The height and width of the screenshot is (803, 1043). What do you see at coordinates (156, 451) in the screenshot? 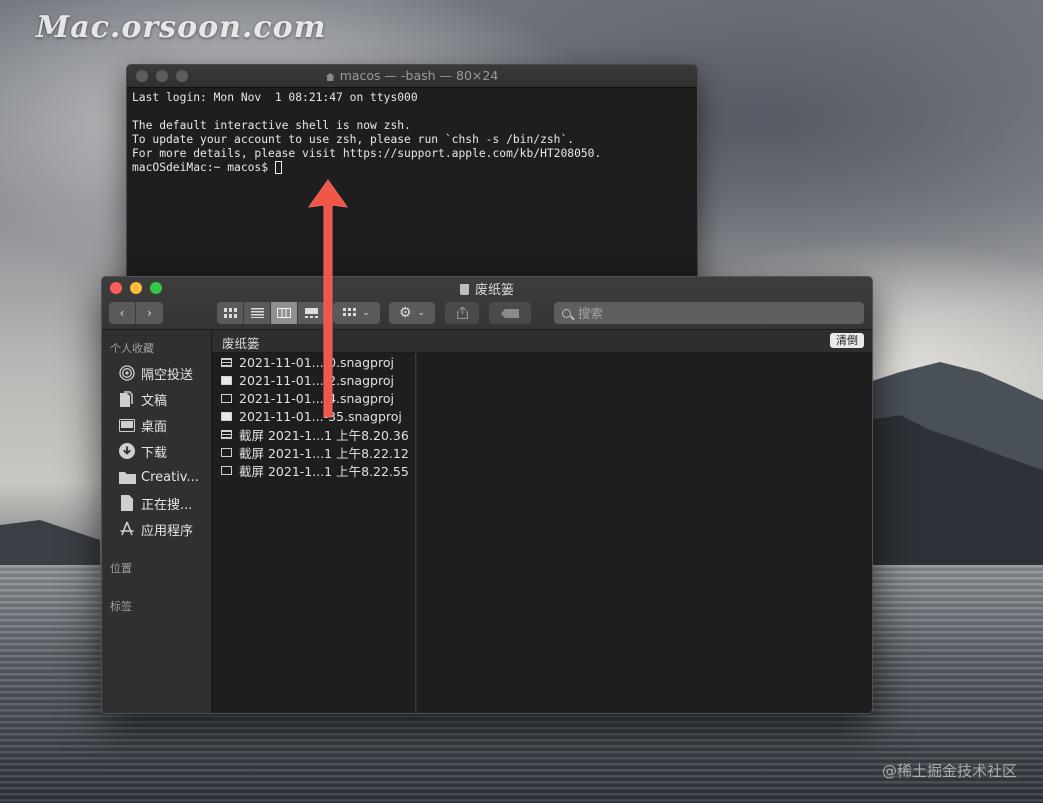
I see `sidebar-item-downloads: 下载` at bounding box center [156, 451].